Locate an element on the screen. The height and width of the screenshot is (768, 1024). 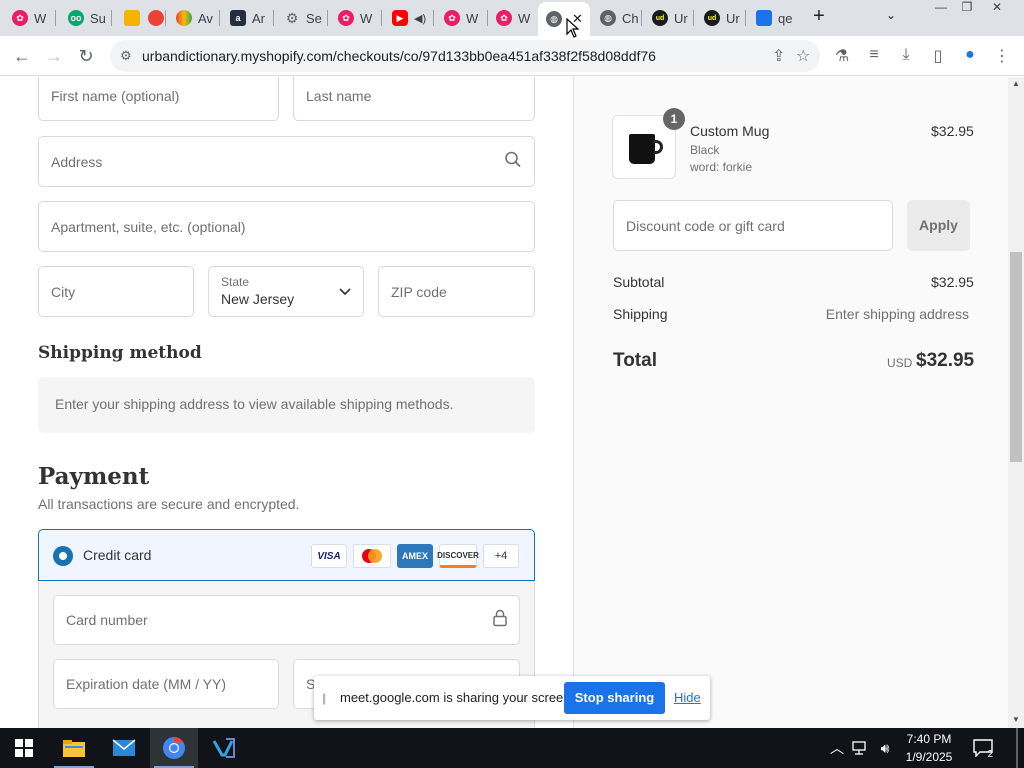
city-field: City is located at coordinates (116, 291).